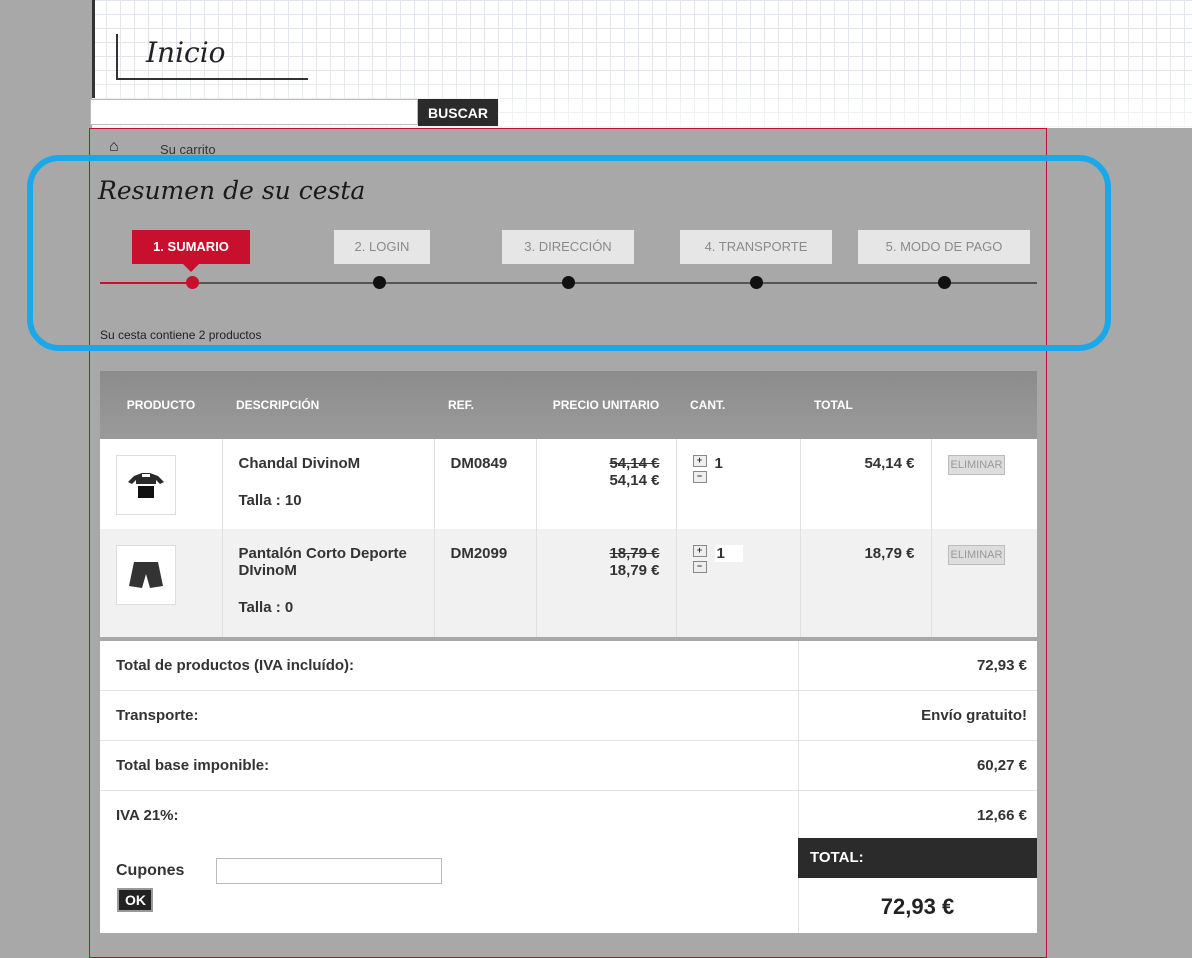 This screenshot has width=1192, height=958. Describe the element at coordinates (865, 405) in the screenshot. I see `header-total: TOTAL` at that location.